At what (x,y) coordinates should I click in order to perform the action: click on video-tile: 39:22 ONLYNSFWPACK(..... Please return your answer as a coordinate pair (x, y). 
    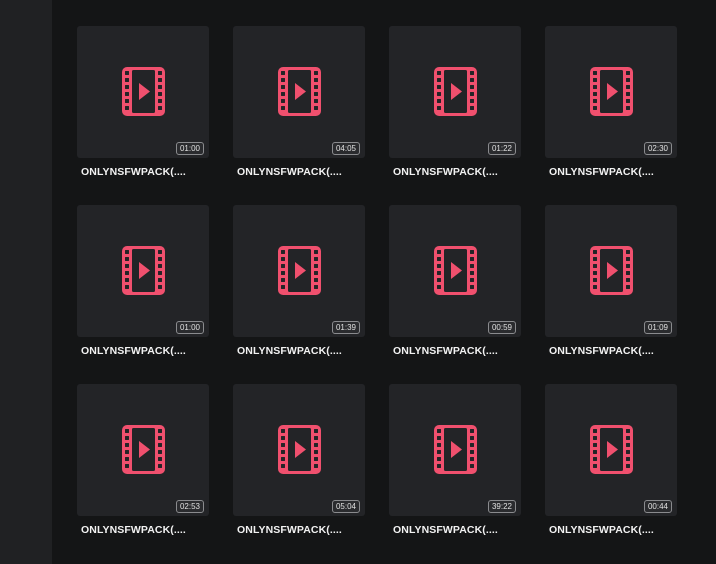
    Looking at the image, I should click on (455, 473).